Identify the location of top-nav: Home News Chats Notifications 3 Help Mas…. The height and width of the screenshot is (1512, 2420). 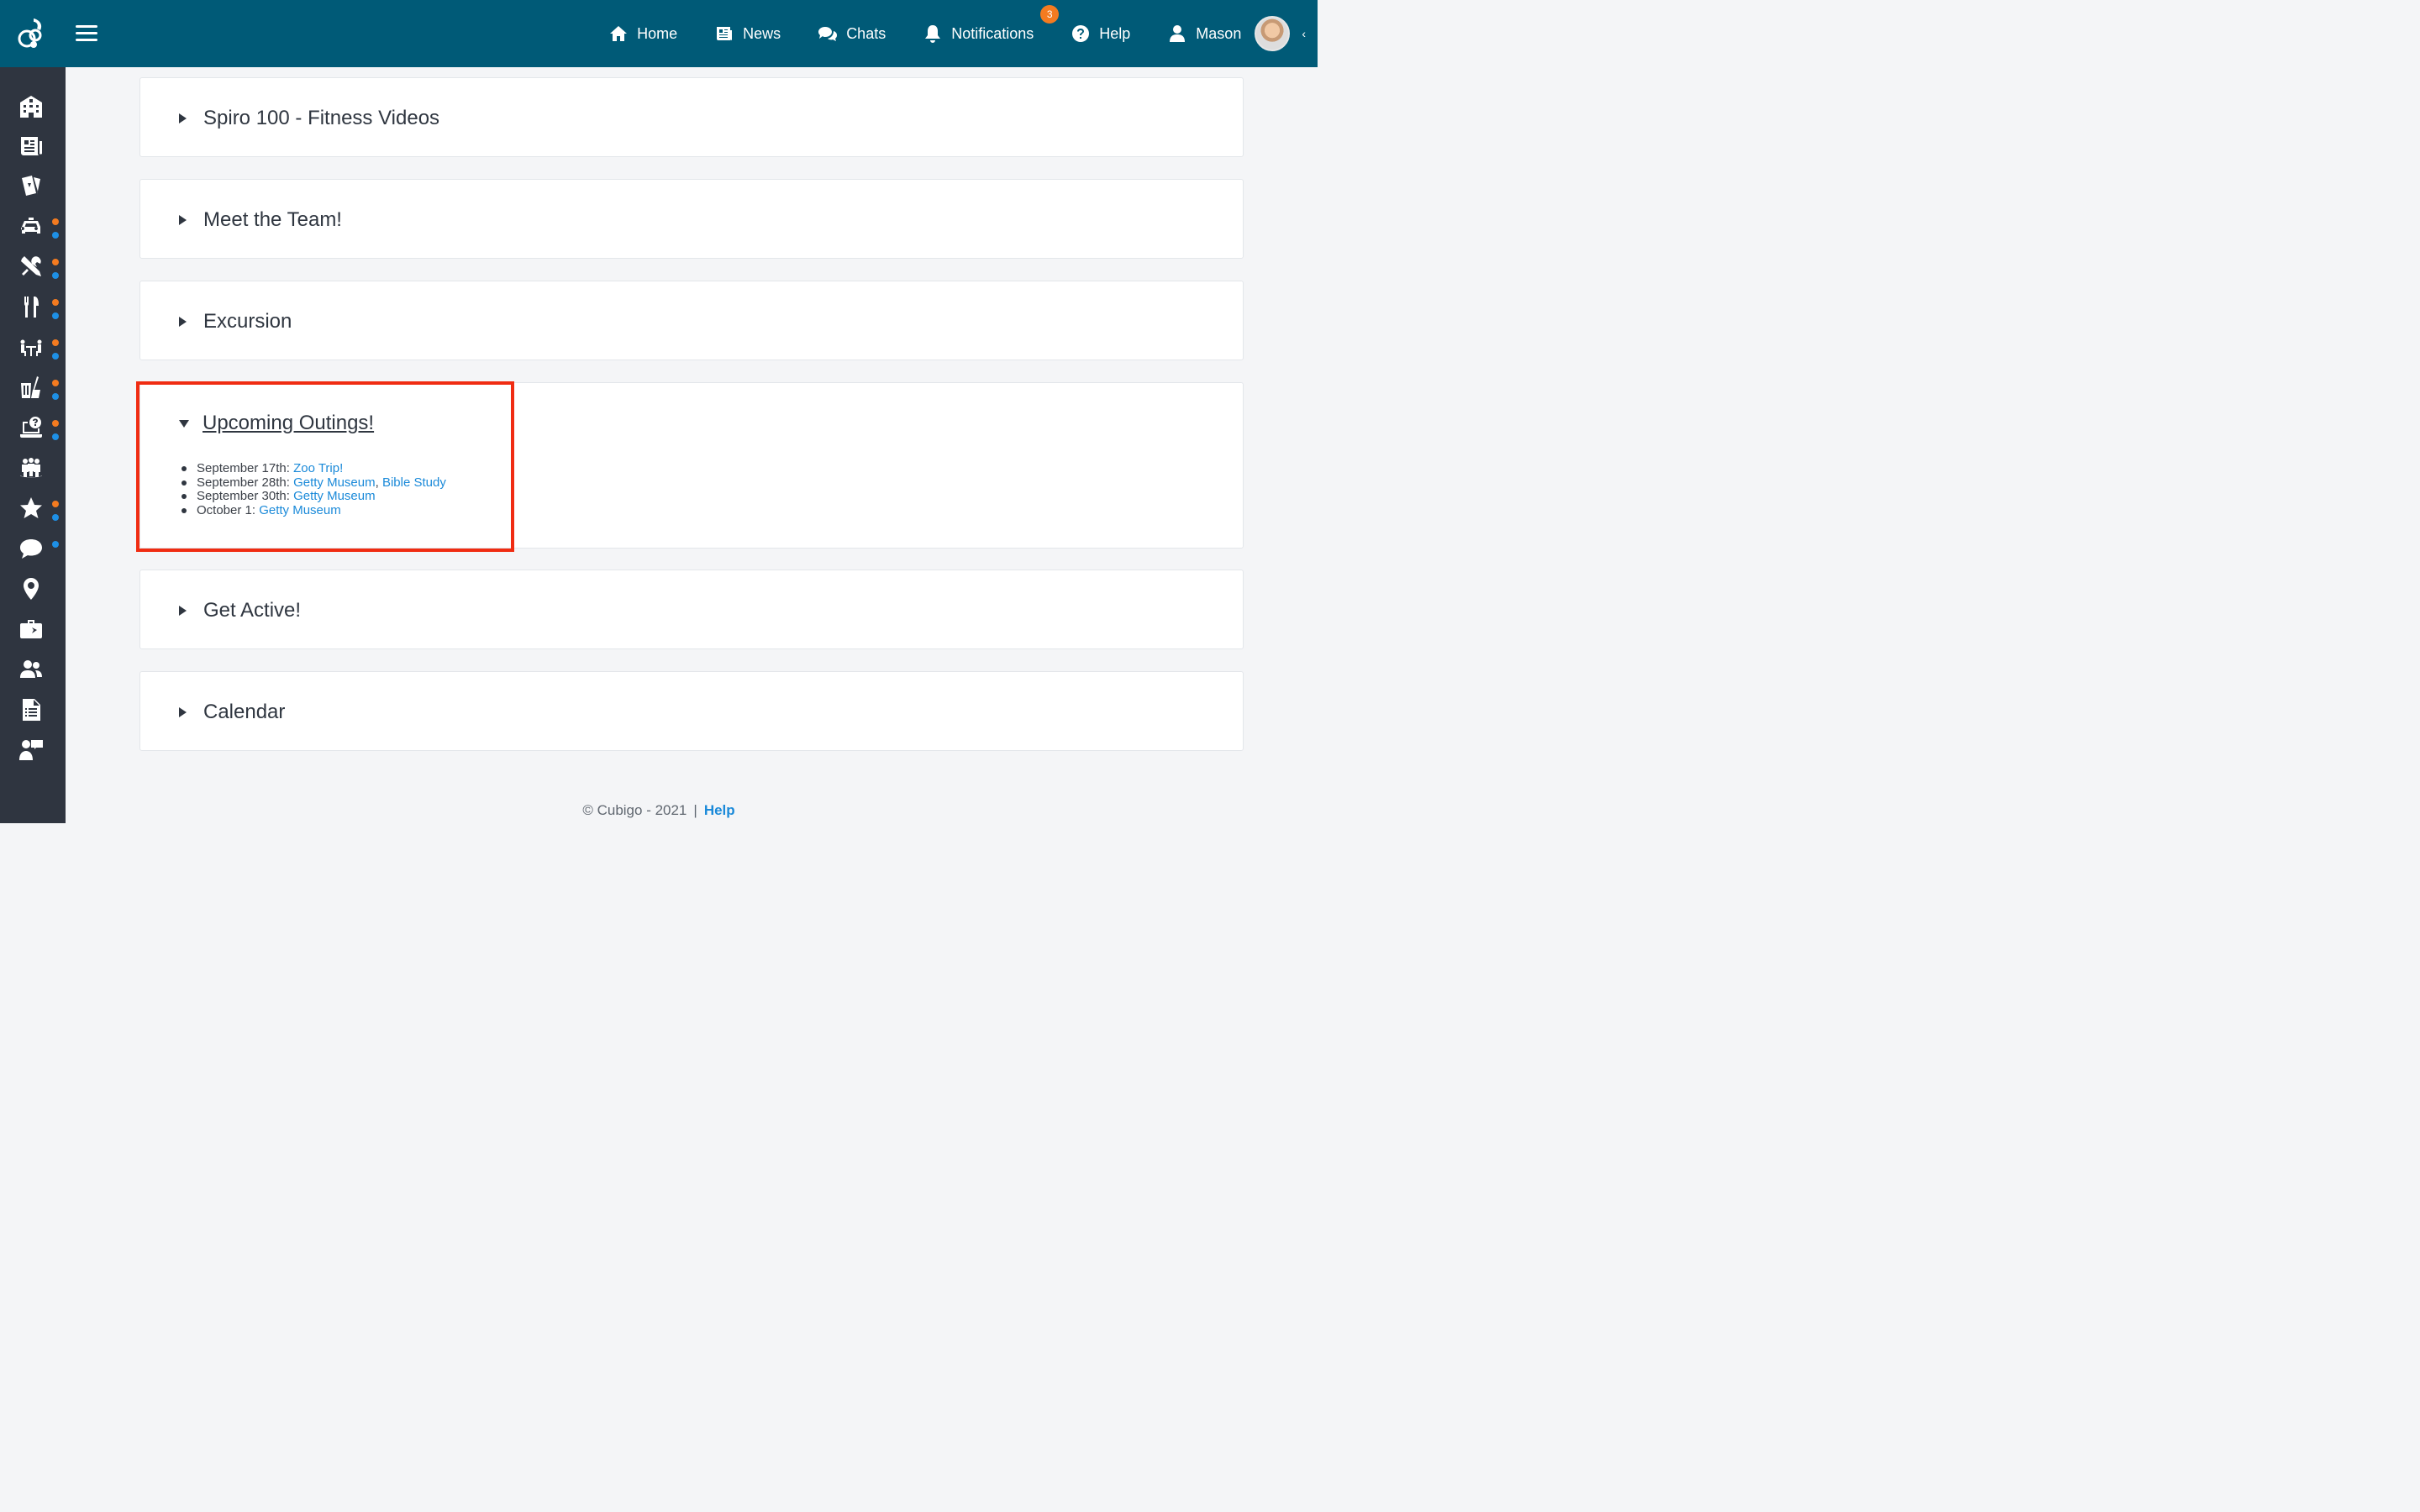
(963, 33).